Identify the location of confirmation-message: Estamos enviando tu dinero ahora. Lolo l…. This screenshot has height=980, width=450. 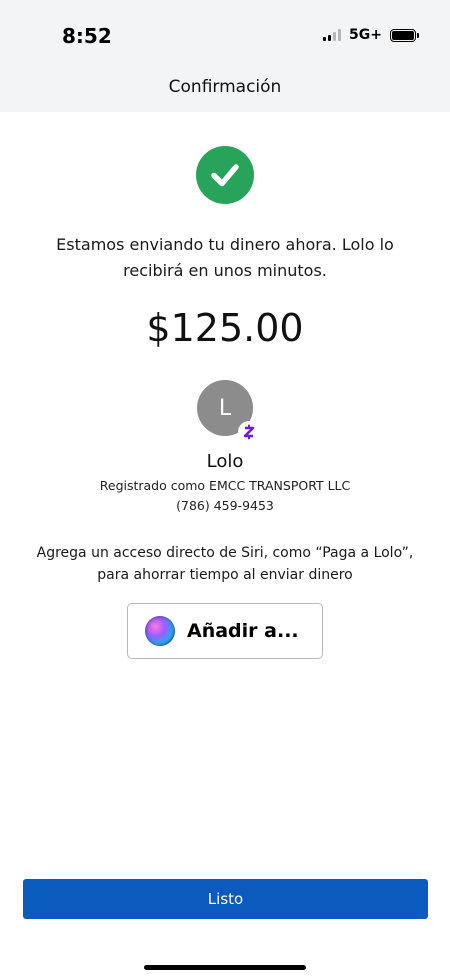
(225, 257).